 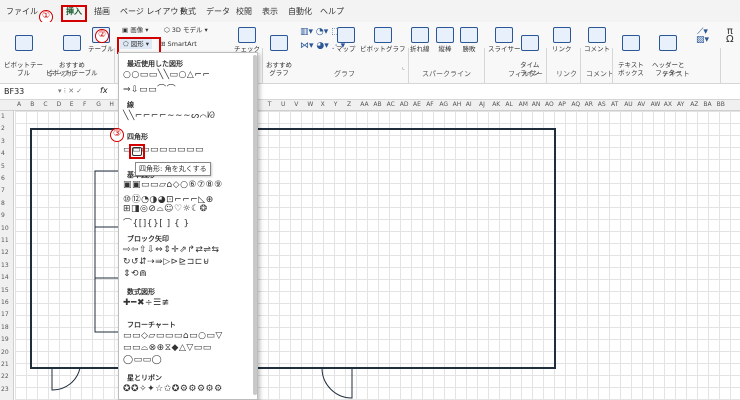 I want to click on sparkline-column-button: 縦棒, so click(x=445, y=40).